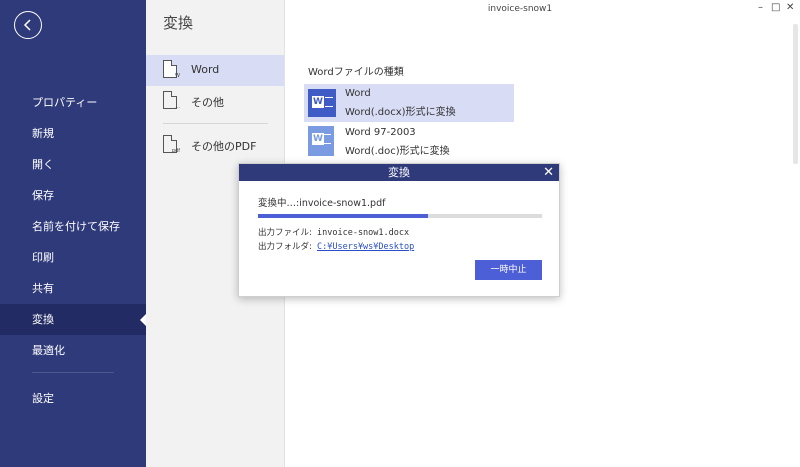  I want to click on sidebar-item-share: 共有, so click(73, 288).